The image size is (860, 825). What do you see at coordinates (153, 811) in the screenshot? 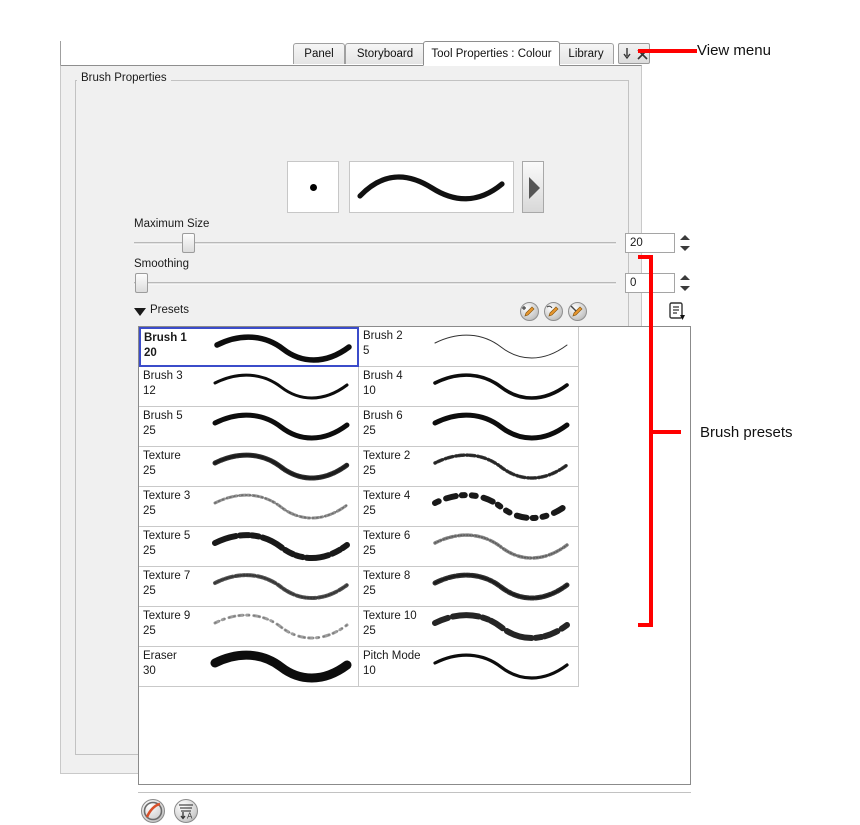
I see `disable-pen-mode-button` at bounding box center [153, 811].